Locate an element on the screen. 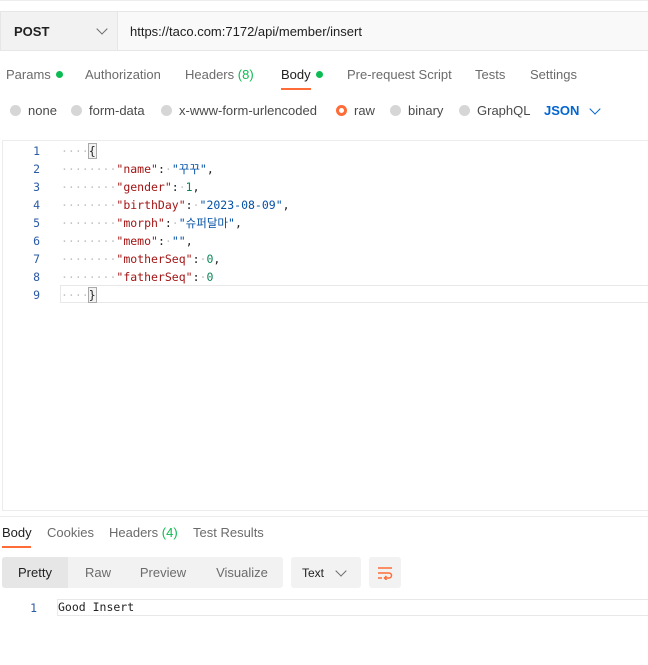  tab-tests: Tests is located at coordinates (490, 74).